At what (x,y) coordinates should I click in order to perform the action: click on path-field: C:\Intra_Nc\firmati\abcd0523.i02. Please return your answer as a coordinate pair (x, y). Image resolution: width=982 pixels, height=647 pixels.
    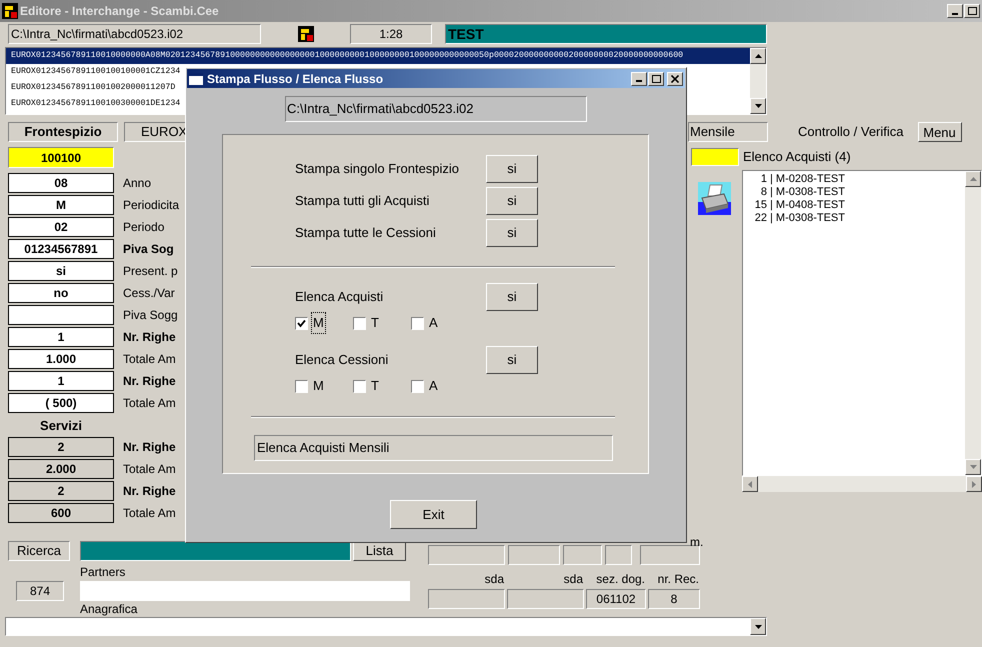
    Looking at the image, I should click on (134, 34).